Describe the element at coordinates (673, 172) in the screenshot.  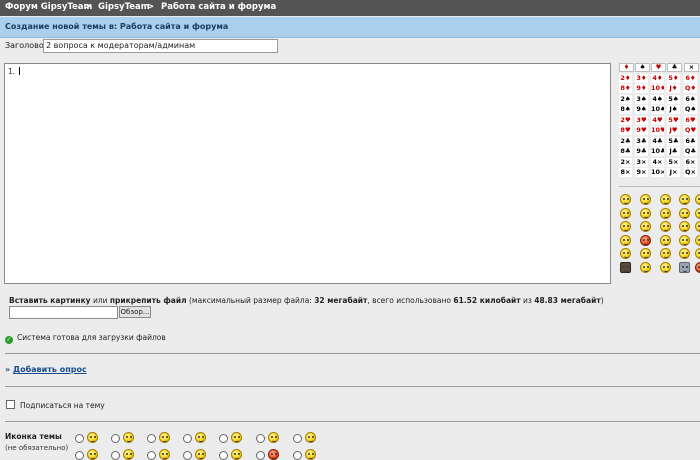
I see `card-button: J×` at that location.